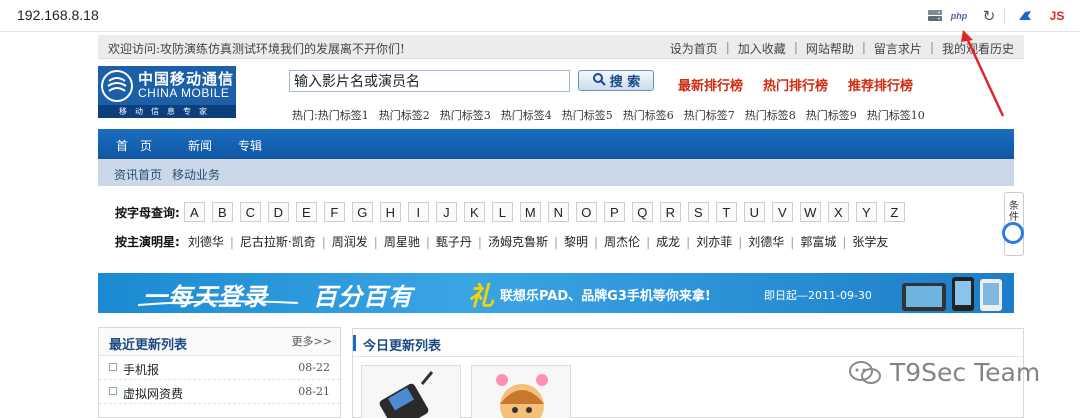  What do you see at coordinates (668, 241) in the screenshot?
I see `star-link: 成龙` at bounding box center [668, 241].